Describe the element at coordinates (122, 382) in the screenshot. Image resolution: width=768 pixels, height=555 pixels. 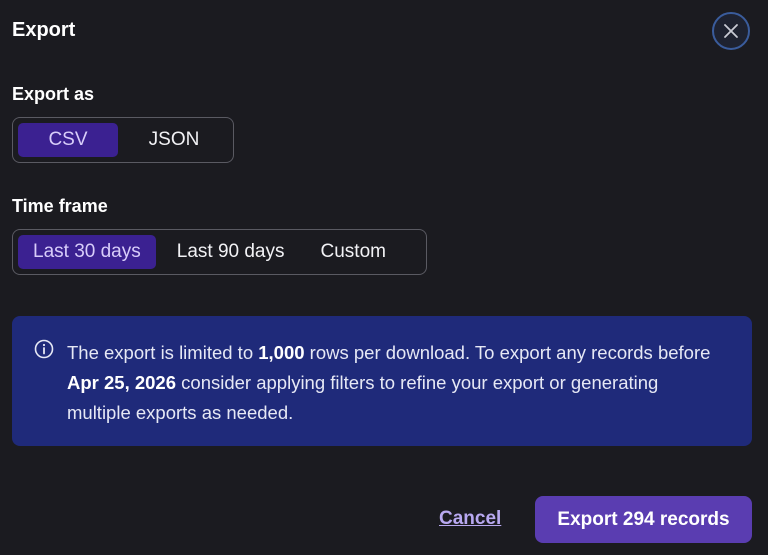
I see `info-cutoff-date: Apr 25, 2026` at that location.